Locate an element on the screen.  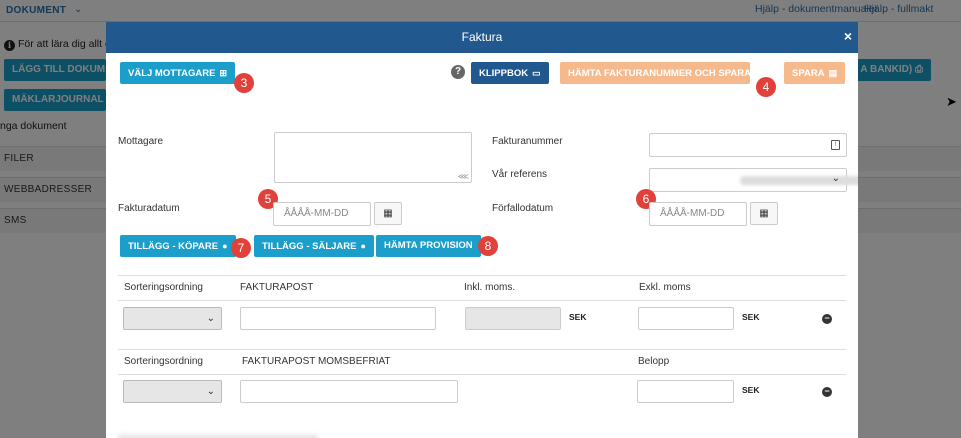
addon-seller-button: TILLÄGG - SÄLJARE ● is located at coordinates (314, 246).